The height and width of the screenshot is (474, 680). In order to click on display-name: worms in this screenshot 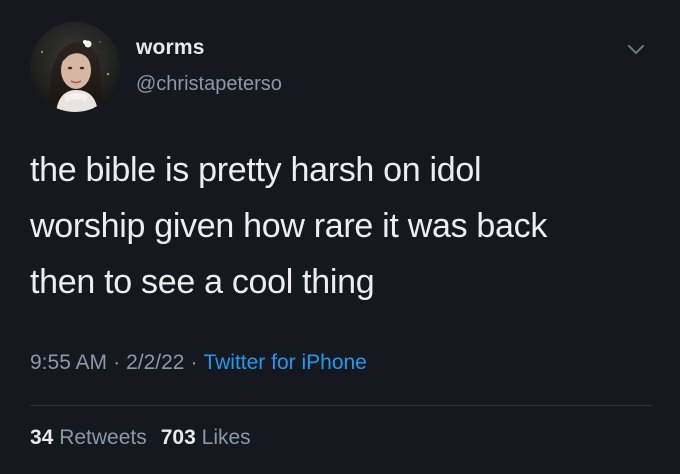, I will do `click(170, 48)`.